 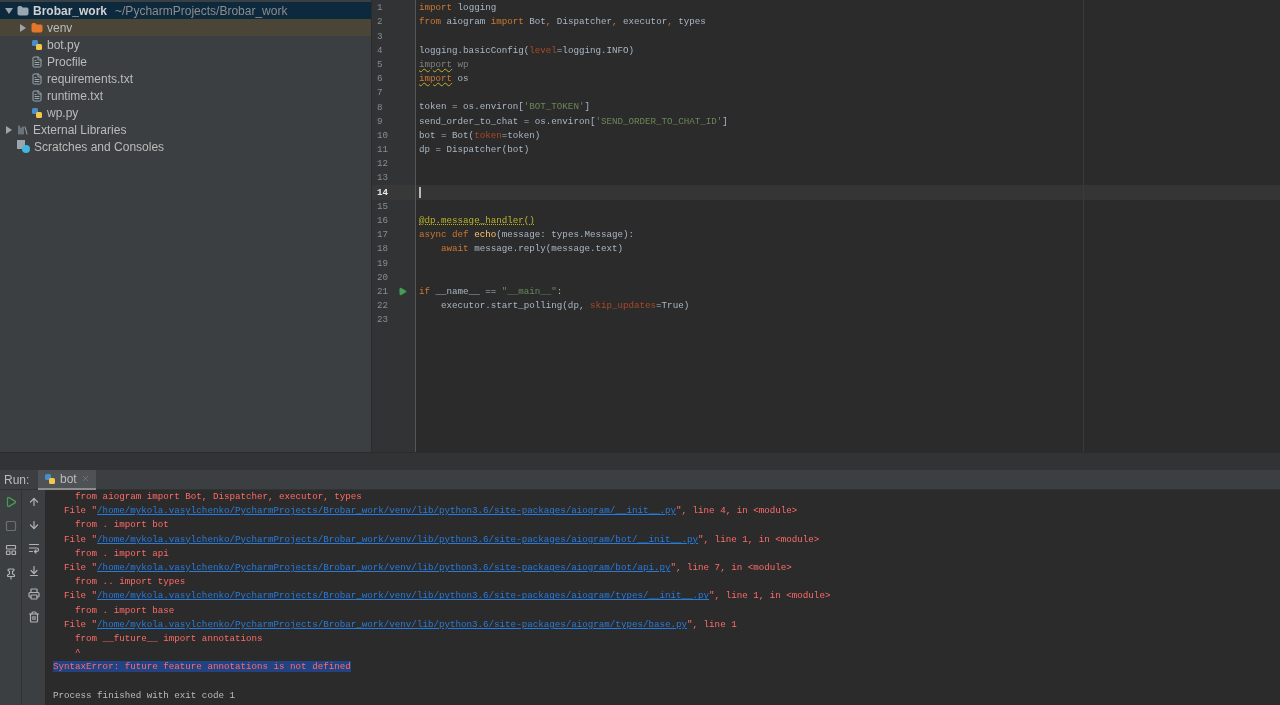 I want to click on tree-item: bot.py, so click(x=185, y=44).